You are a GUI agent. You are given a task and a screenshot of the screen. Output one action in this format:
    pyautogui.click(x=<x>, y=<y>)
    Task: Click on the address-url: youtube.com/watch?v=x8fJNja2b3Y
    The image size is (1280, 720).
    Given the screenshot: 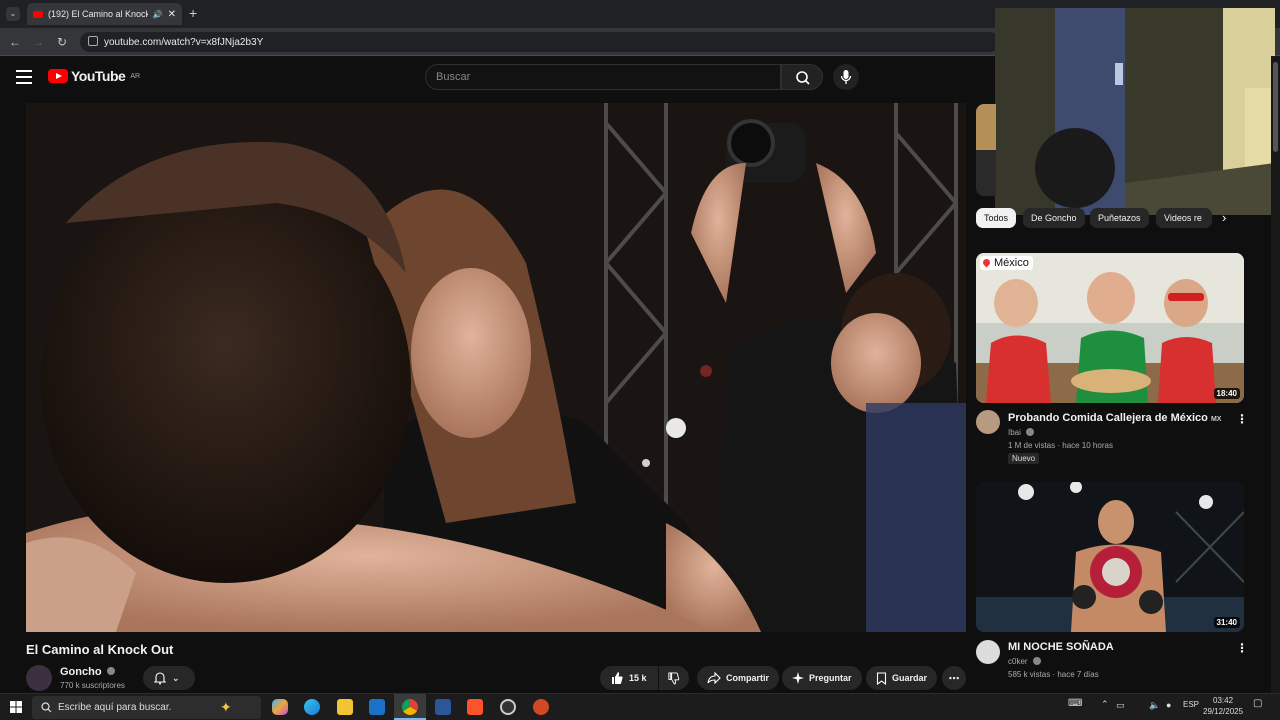 What is the action you would take?
    pyautogui.click(x=184, y=42)
    